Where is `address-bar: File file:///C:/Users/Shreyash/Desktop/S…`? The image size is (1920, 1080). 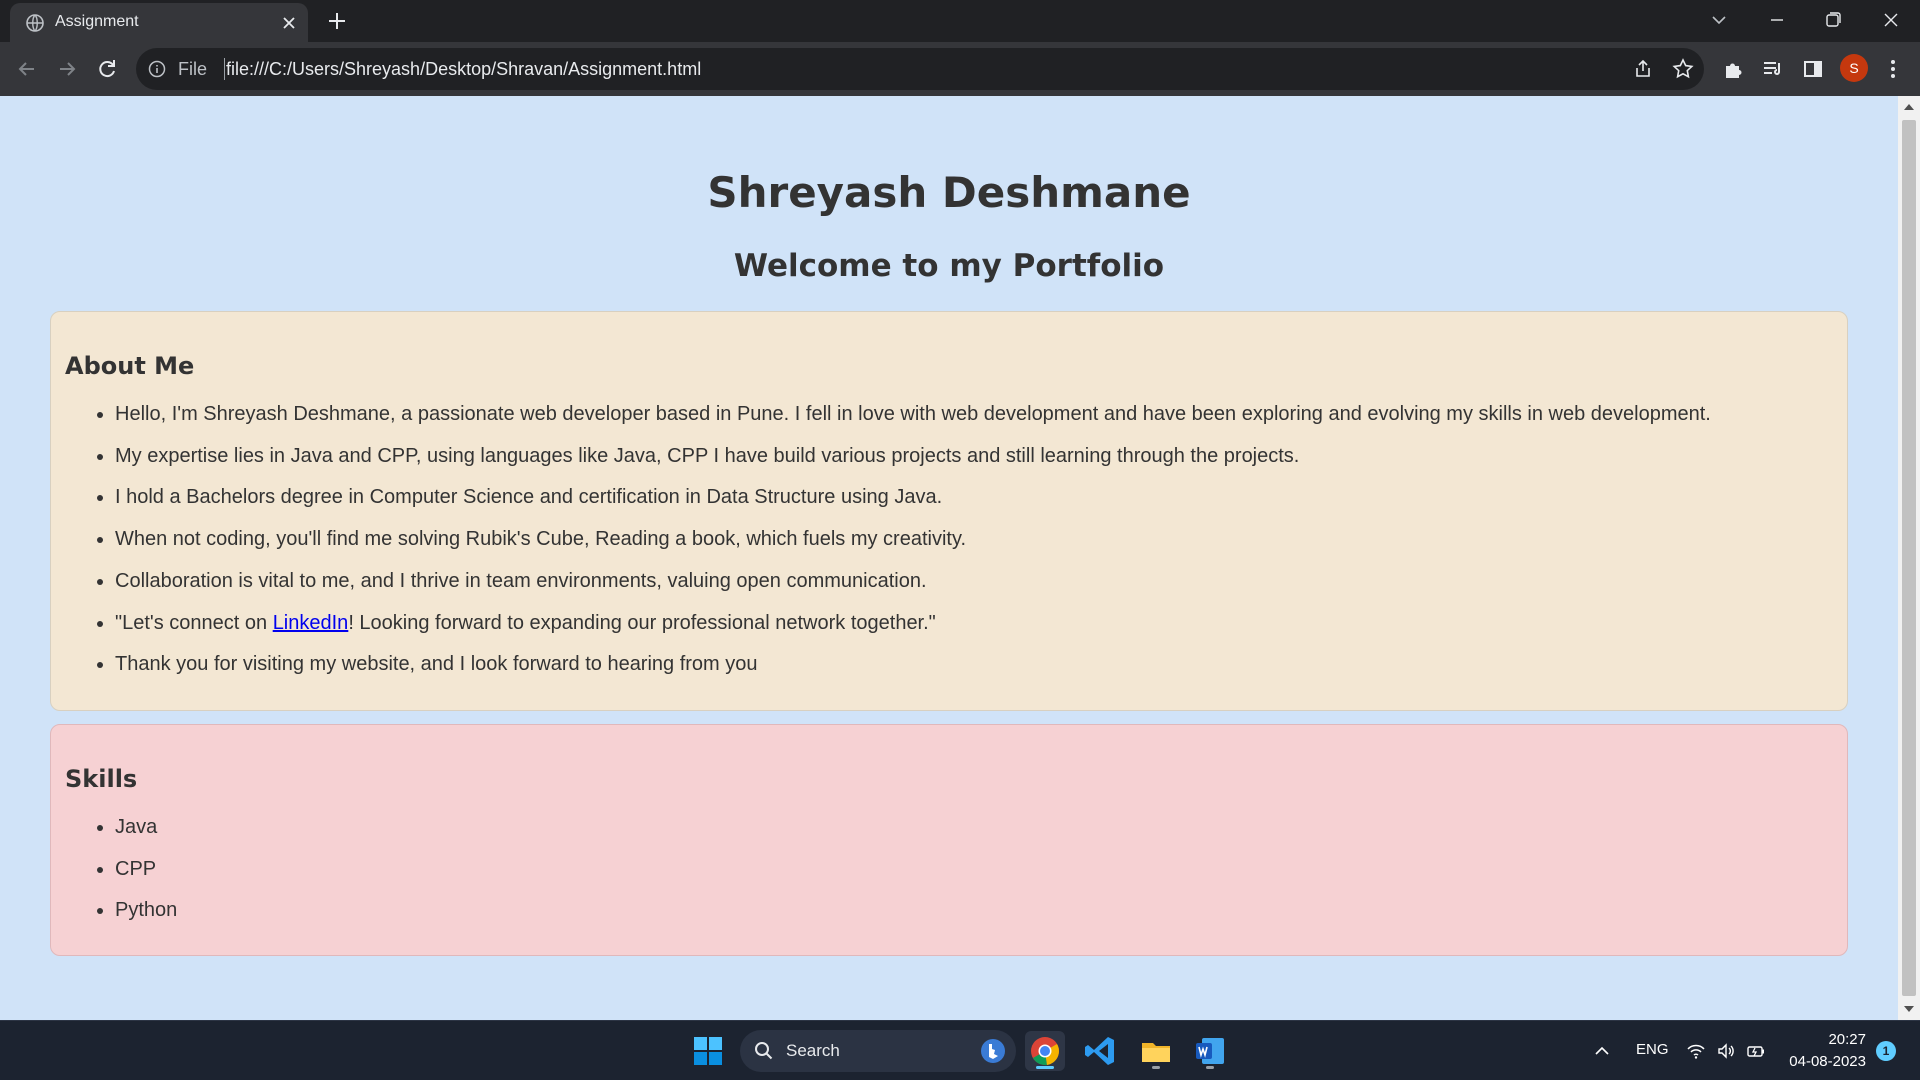 address-bar: File file:///C:/Users/Shreyash/Desktop/S… is located at coordinates (920, 69).